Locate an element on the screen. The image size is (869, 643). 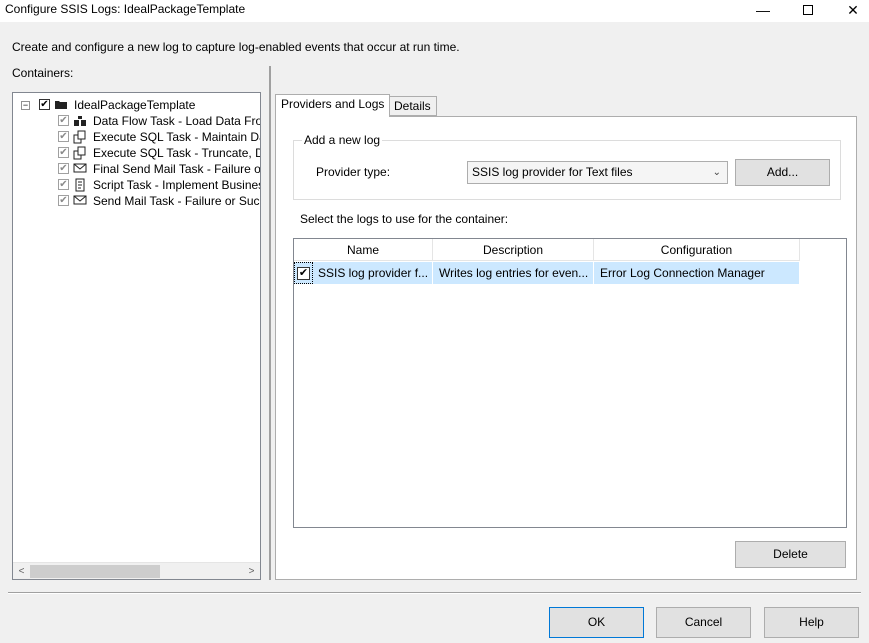
ok-button: OK is located at coordinates (596, 622).